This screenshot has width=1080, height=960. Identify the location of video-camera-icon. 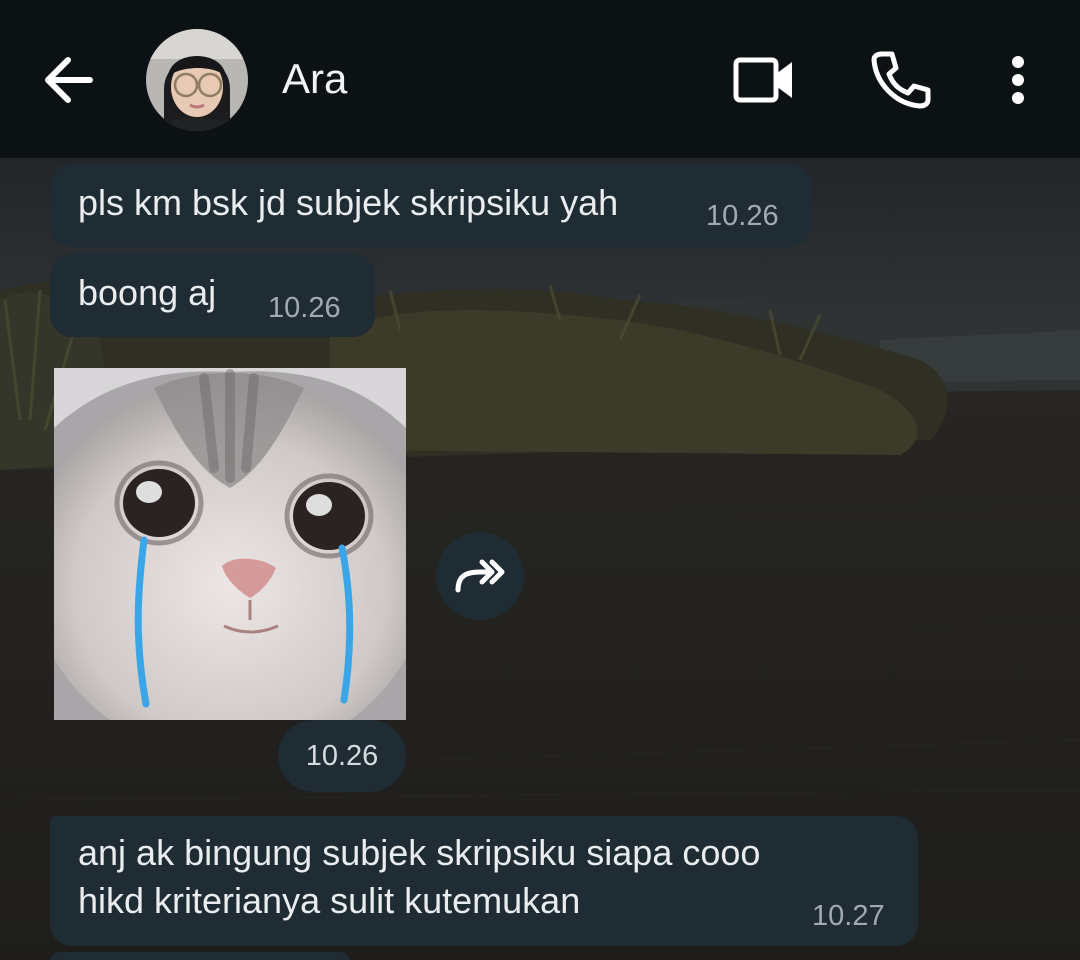
(762, 80).